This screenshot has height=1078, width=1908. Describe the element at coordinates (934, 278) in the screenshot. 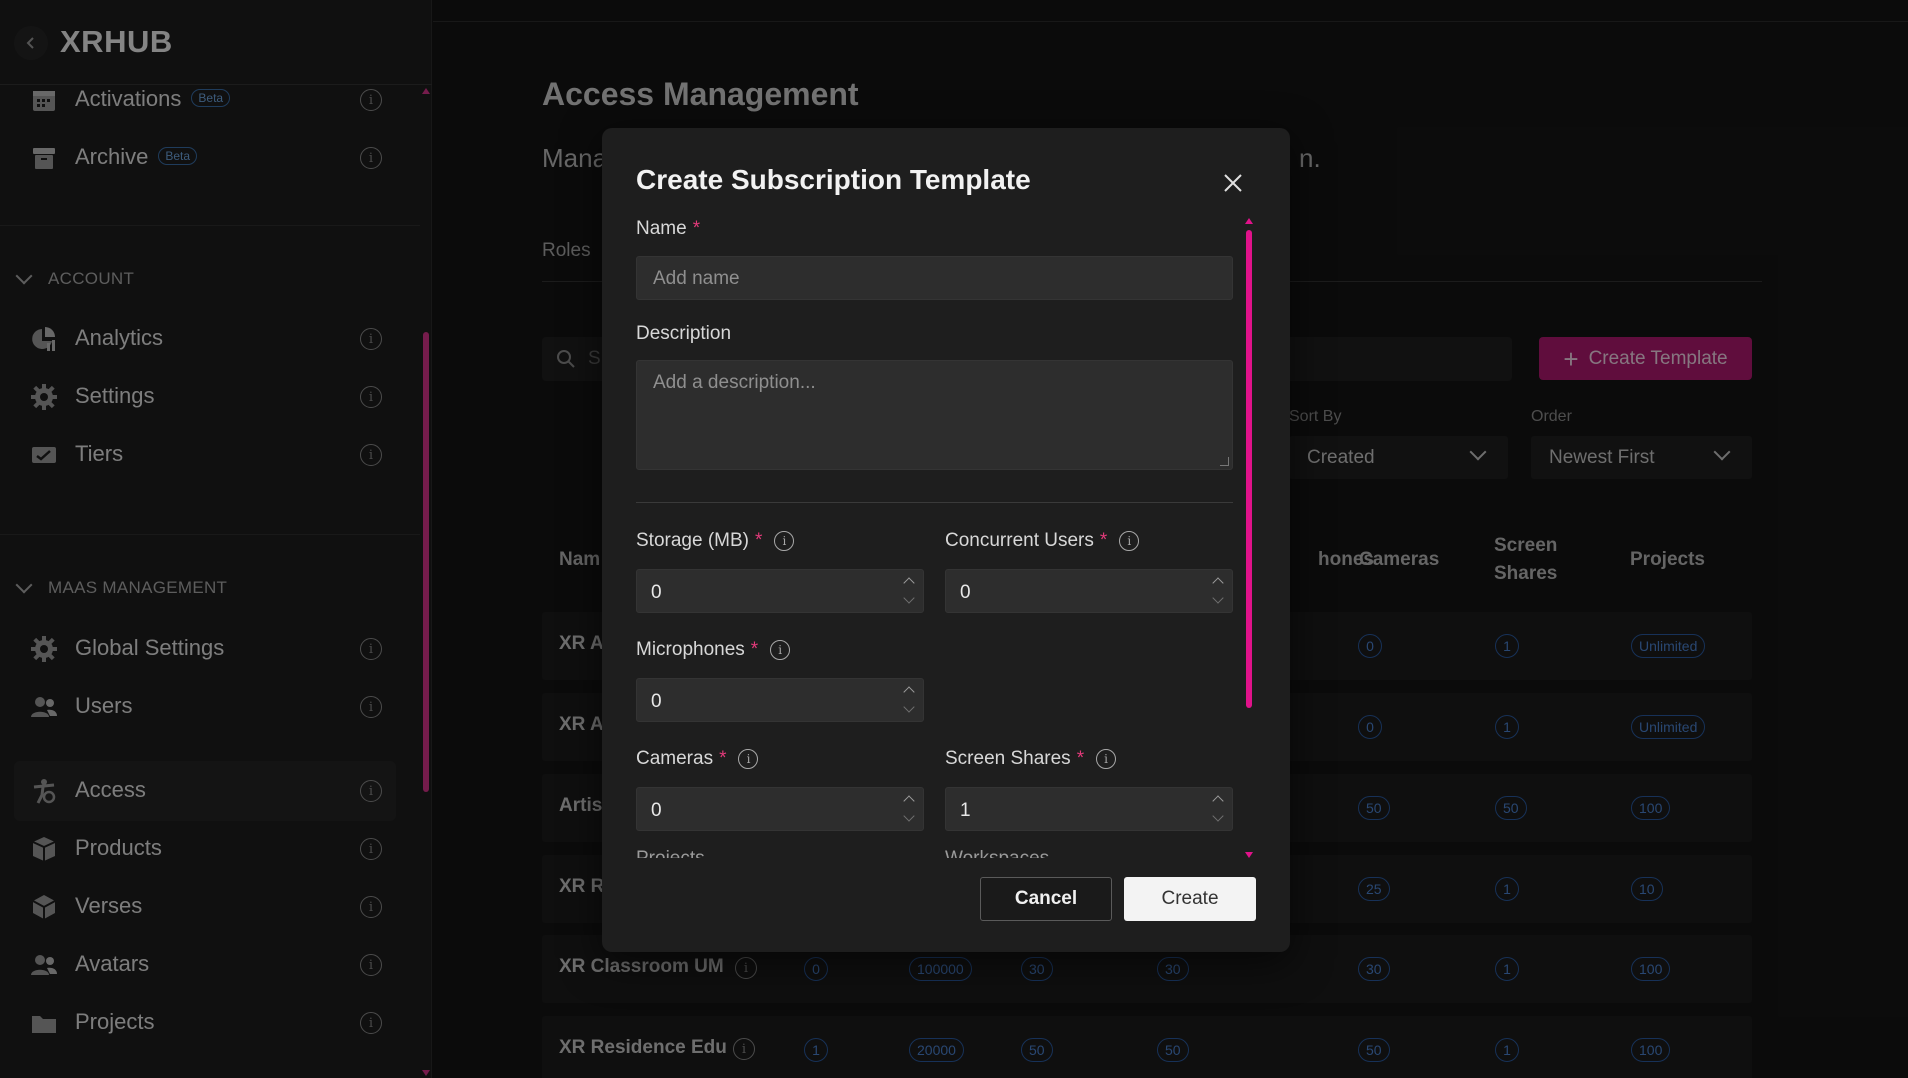

I see `name-input: Add name` at that location.